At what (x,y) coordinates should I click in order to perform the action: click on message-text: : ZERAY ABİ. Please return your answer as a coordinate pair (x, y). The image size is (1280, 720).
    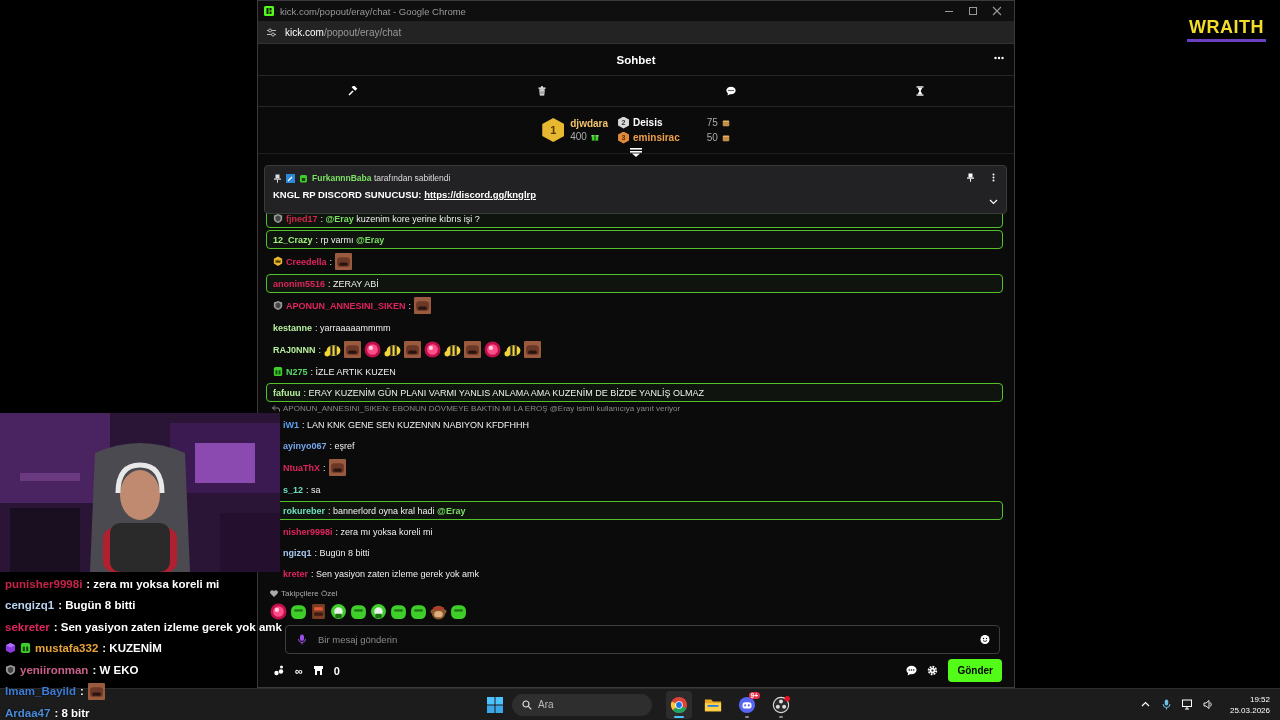
    Looking at the image, I should click on (353, 283).